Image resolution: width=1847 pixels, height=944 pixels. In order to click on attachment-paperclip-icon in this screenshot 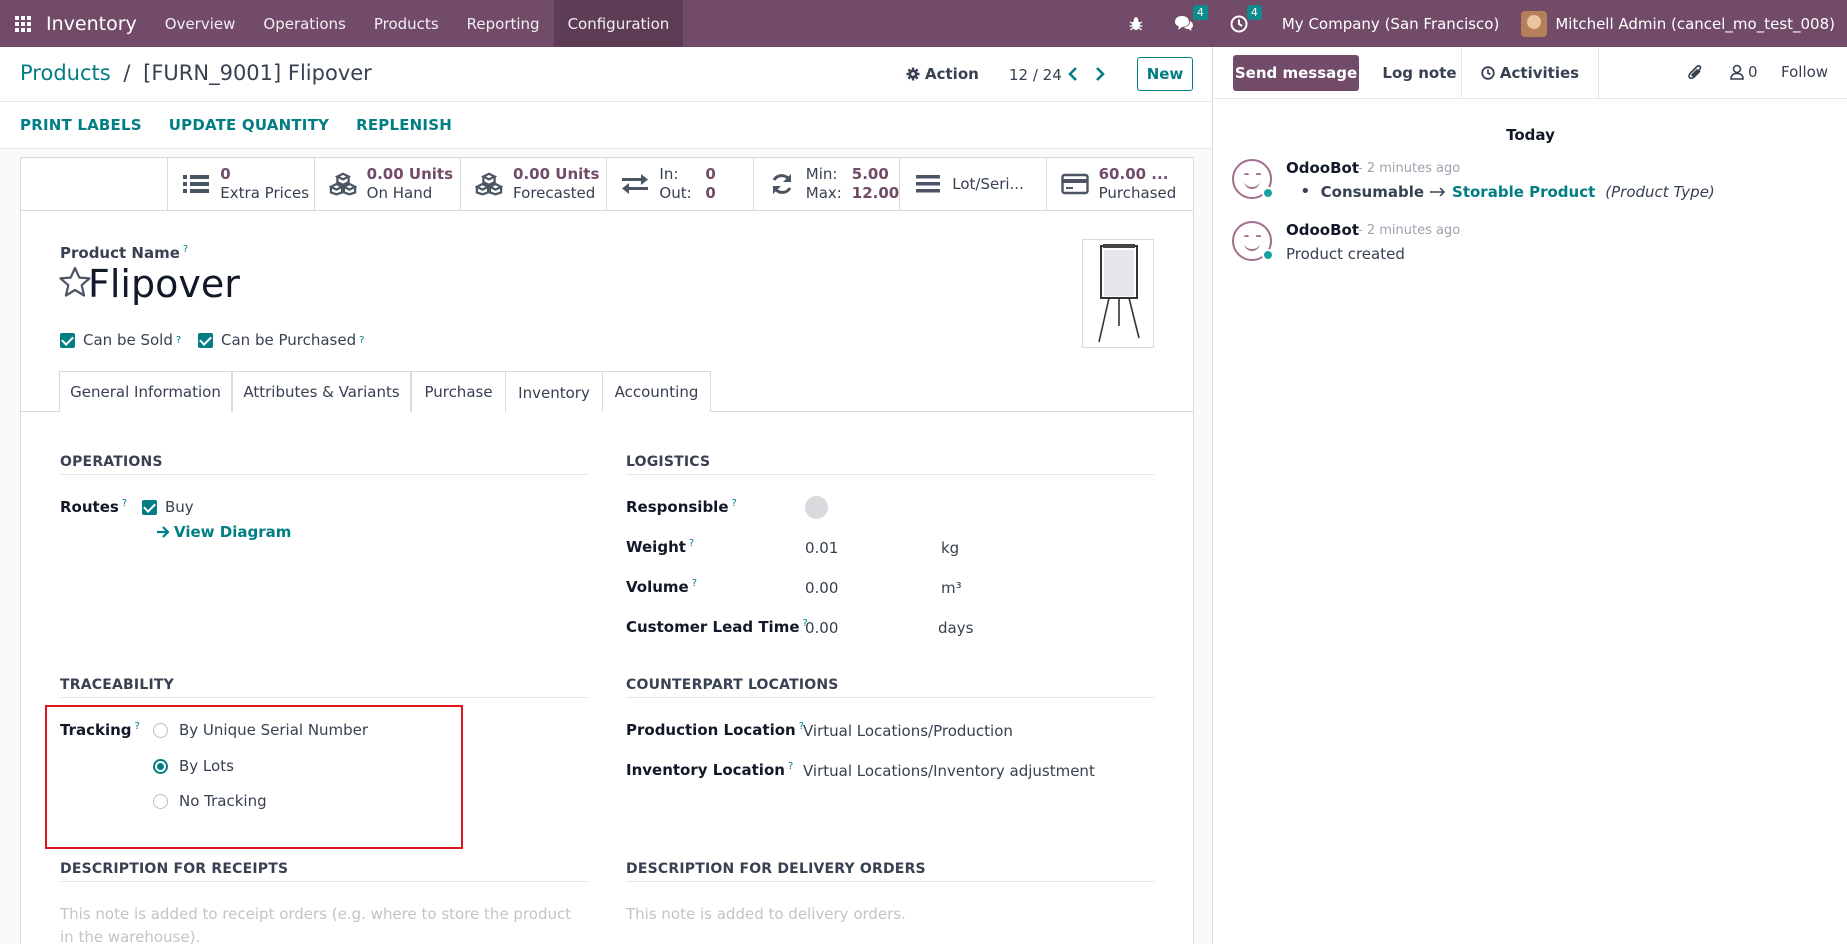, I will do `click(1695, 72)`.